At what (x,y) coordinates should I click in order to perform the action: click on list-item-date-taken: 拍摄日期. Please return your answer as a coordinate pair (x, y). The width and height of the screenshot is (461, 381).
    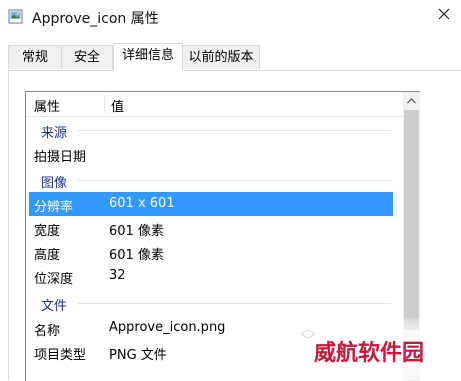
    Looking at the image, I should click on (214, 154).